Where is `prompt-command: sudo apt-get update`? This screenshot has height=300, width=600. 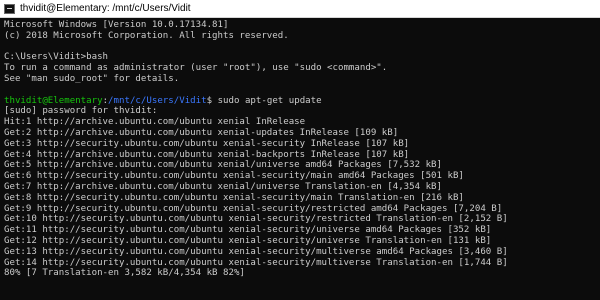
prompt-command: sudo apt-get update is located at coordinates (267, 100).